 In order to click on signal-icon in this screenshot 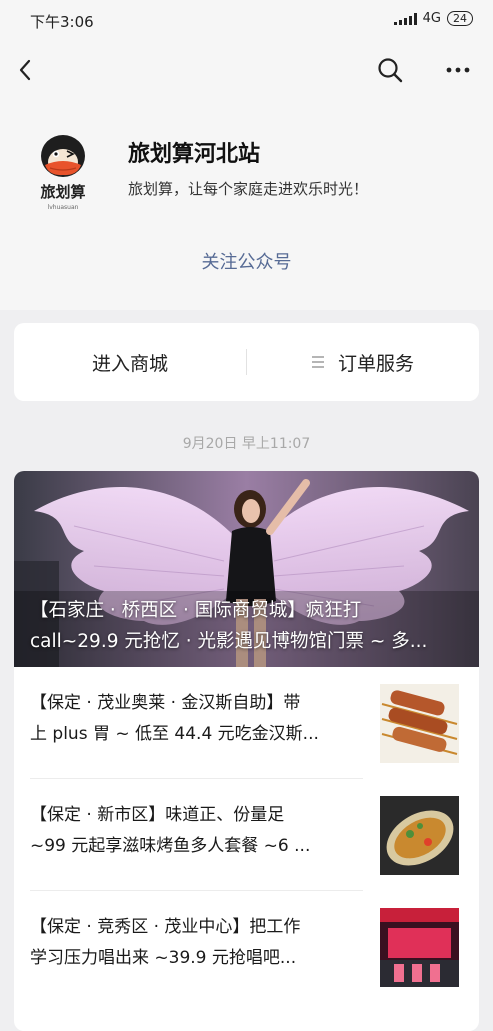, I will do `click(405, 18)`.